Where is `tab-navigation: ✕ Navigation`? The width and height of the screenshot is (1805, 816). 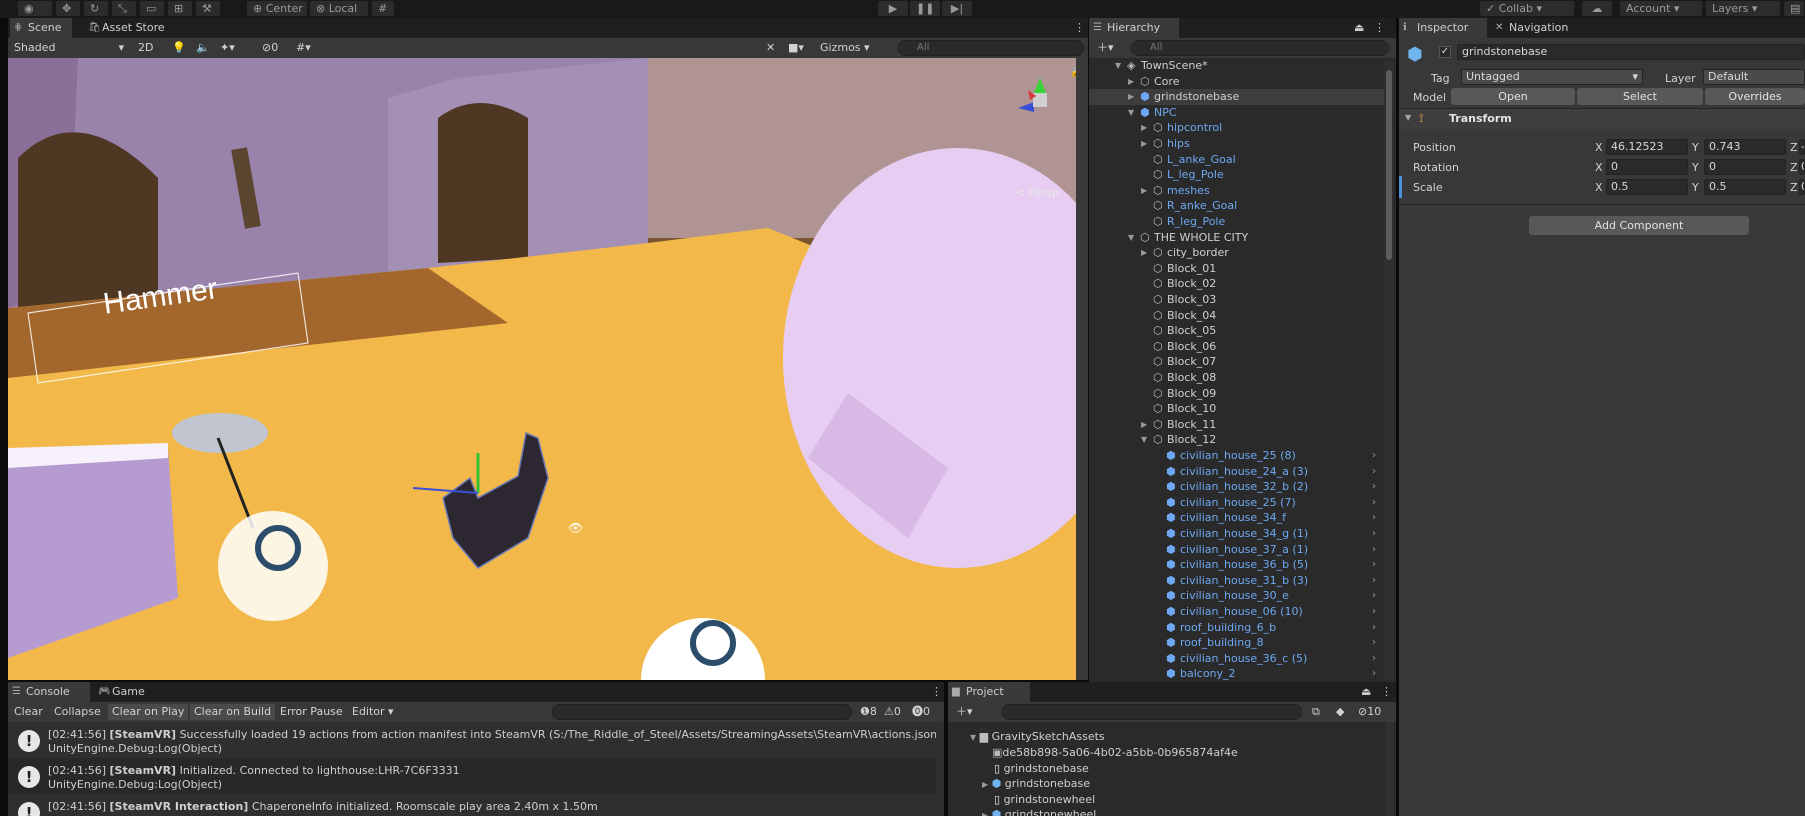
tab-navigation: ✕ Navigation is located at coordinates (1539, 28).